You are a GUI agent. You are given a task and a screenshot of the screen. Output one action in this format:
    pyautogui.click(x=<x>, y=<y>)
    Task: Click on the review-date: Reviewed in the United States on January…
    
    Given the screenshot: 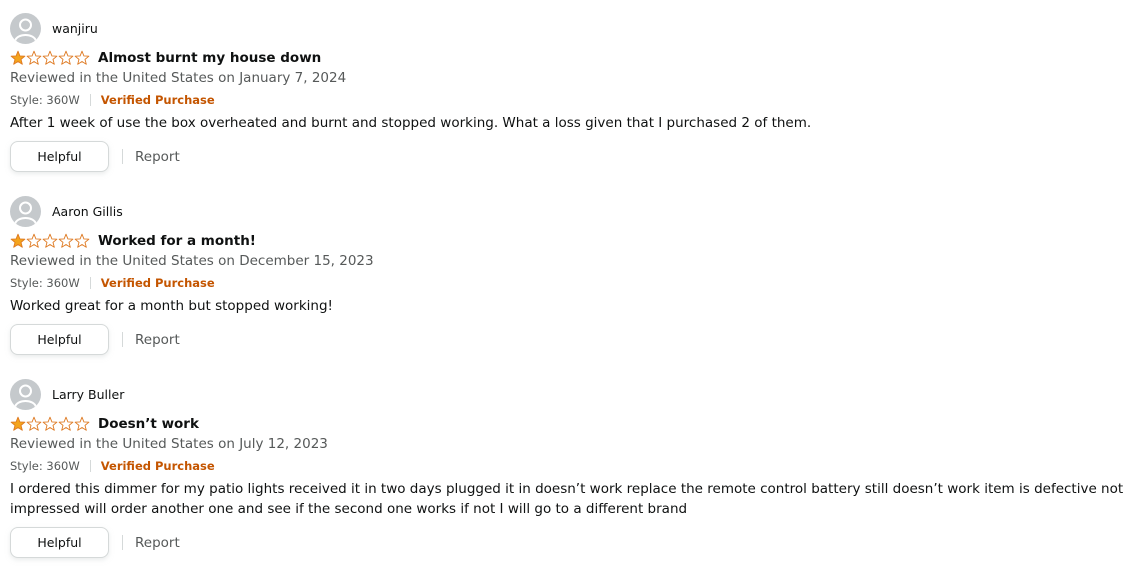 What is the action you would take?
    pyautogui.click(x=178, y=78)
    